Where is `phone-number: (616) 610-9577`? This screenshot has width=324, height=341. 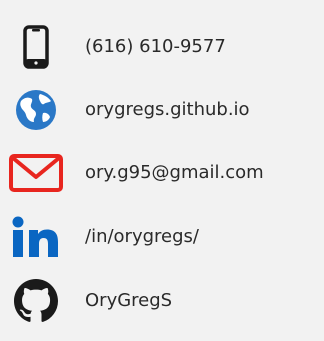
phone-number: (616) 610-9577 is located at coordinates (155, 47).